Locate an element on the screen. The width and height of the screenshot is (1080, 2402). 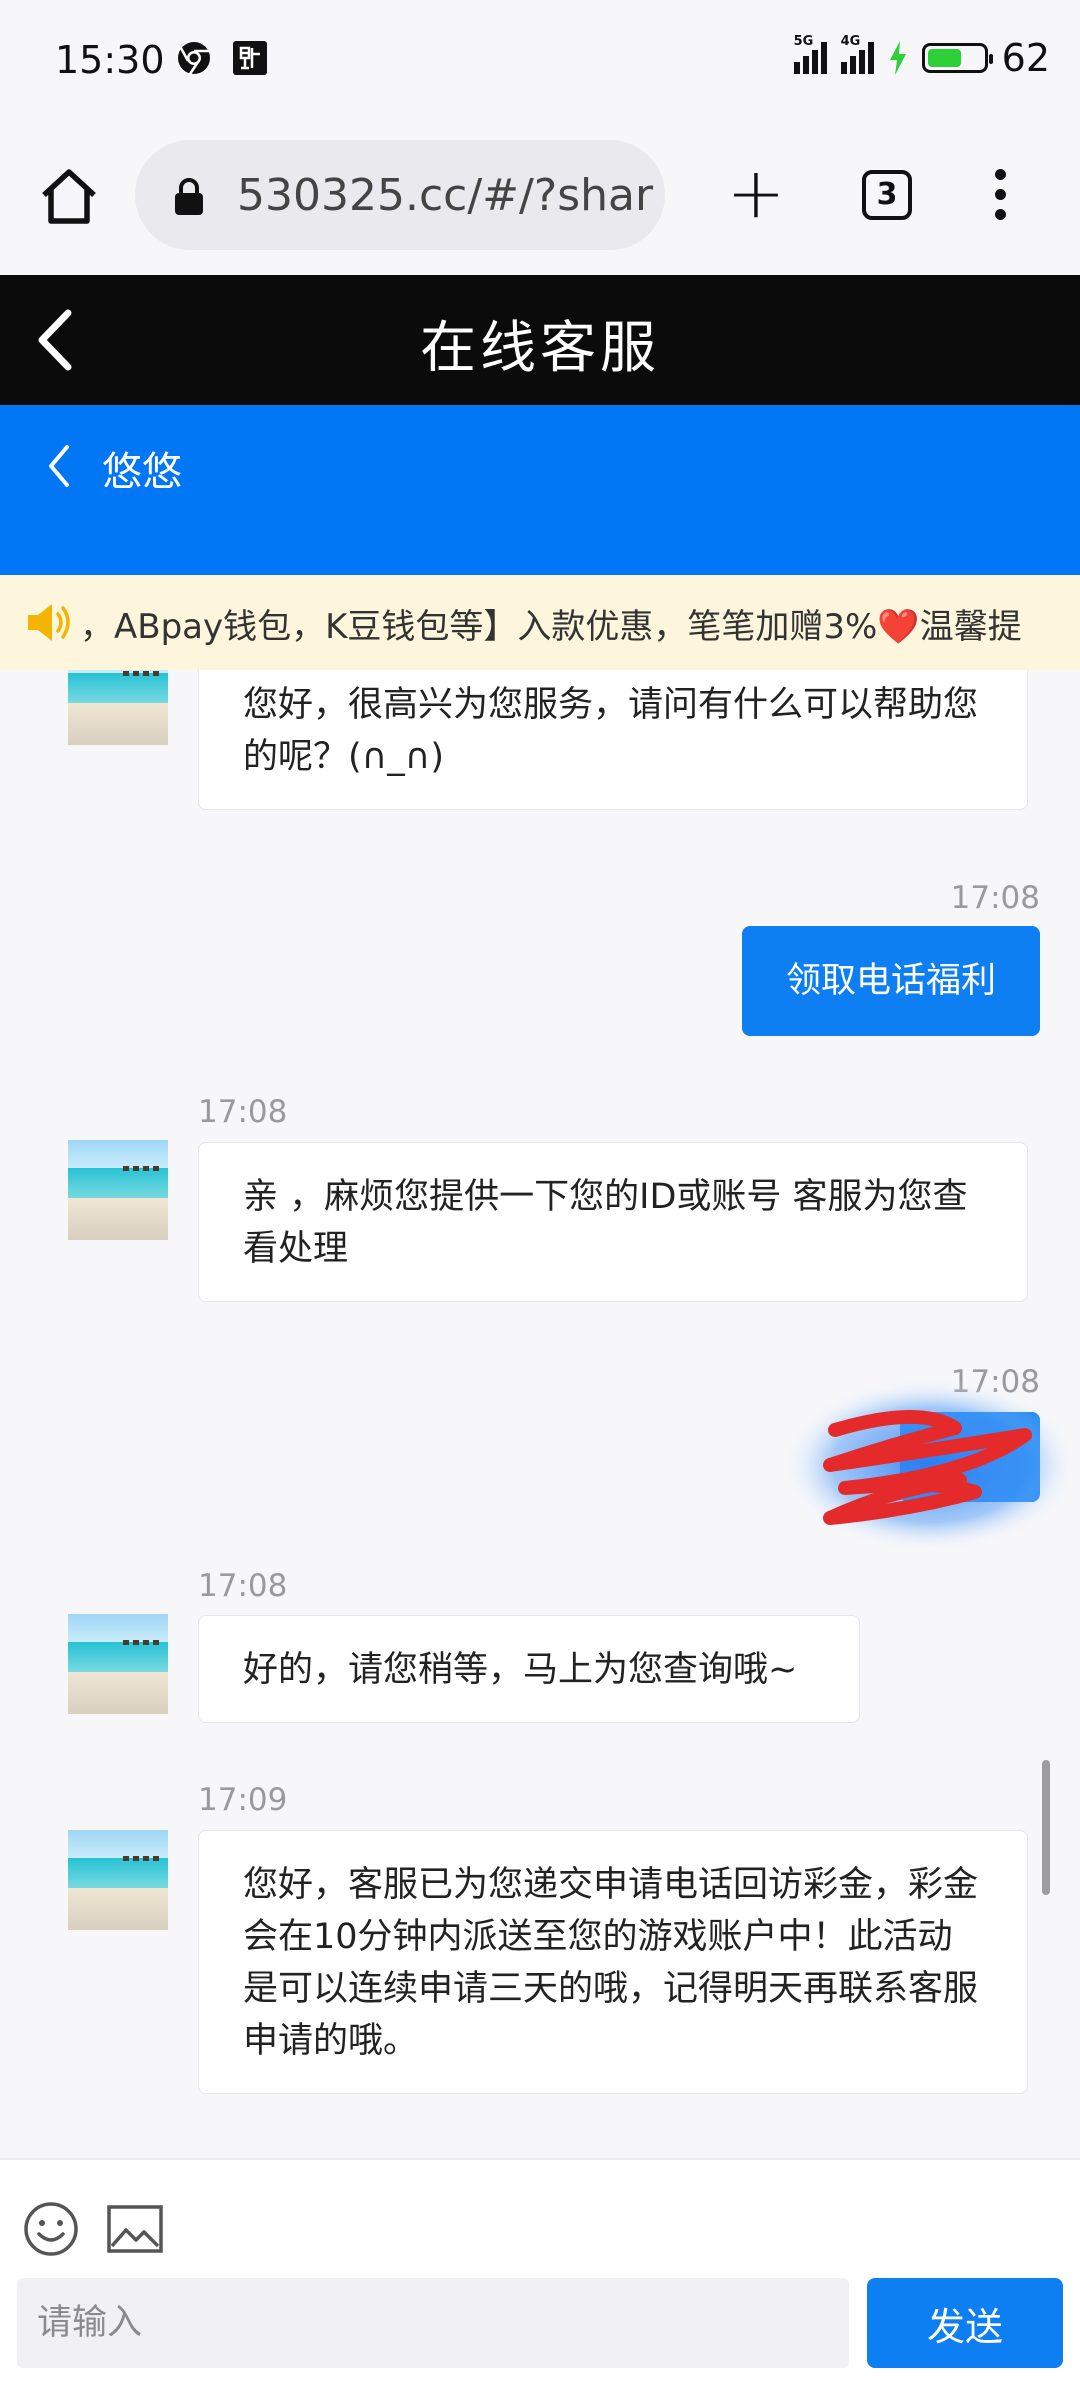
notice-marquee: ，ABpay钱包，K豆钱包等】入款优惠，笔笔加赠3%❤️温馨提 is located at coordinates (540, 622).